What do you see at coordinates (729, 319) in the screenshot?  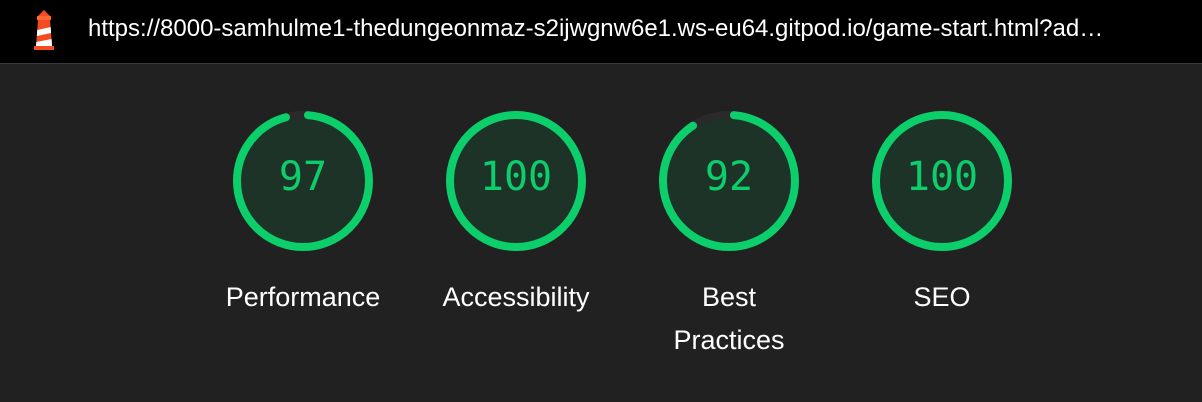 I see `gauge-label: Best Practices` at bounding box center [729, 319].